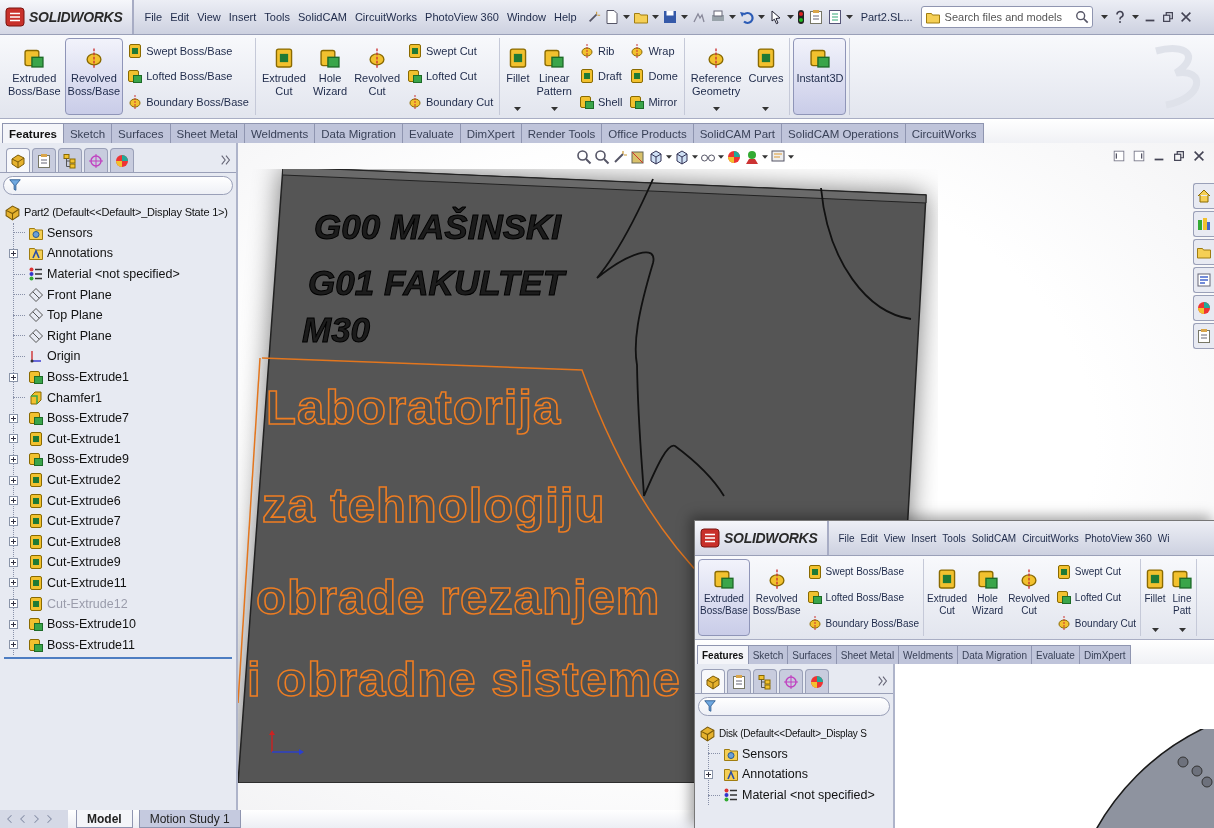  I want to click on tree-item: Part2 (Default<<Default>_Display State 1>), so click(126, 212).